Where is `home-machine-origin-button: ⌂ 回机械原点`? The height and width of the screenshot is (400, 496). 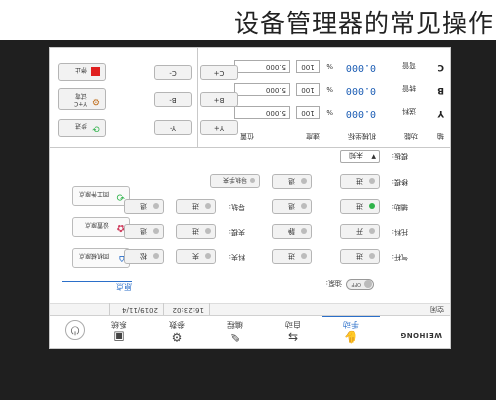 home-machine-origin-button: ⌂ 回机械原点 is located at coordinates (101, 258).